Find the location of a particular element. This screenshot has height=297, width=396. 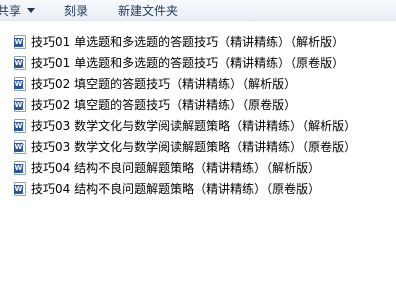

file-item: W 技巧04 结构不良问题解题策略（精讲精练）（解析版） is located at coordinates (205, 167).